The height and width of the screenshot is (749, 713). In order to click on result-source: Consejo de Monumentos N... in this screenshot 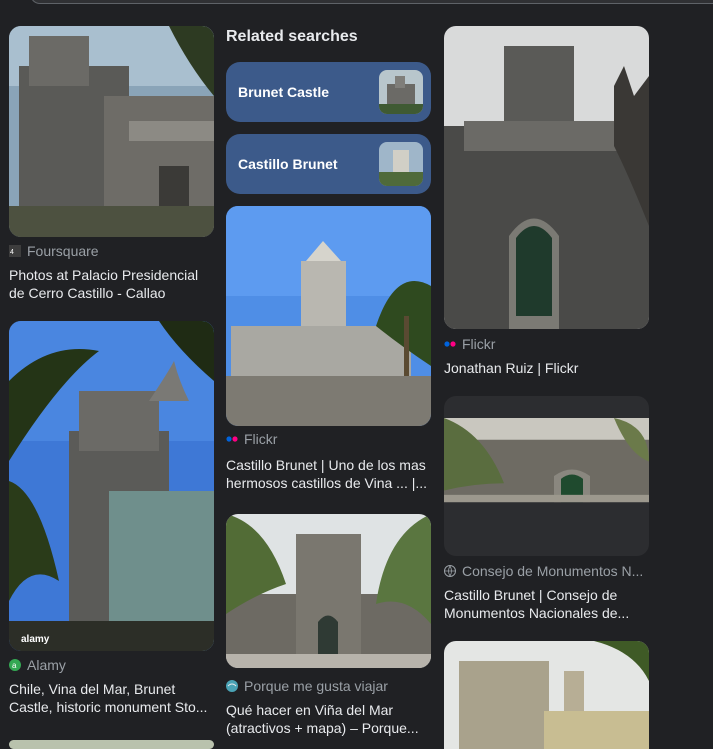, I will do `click(553, 571)`.